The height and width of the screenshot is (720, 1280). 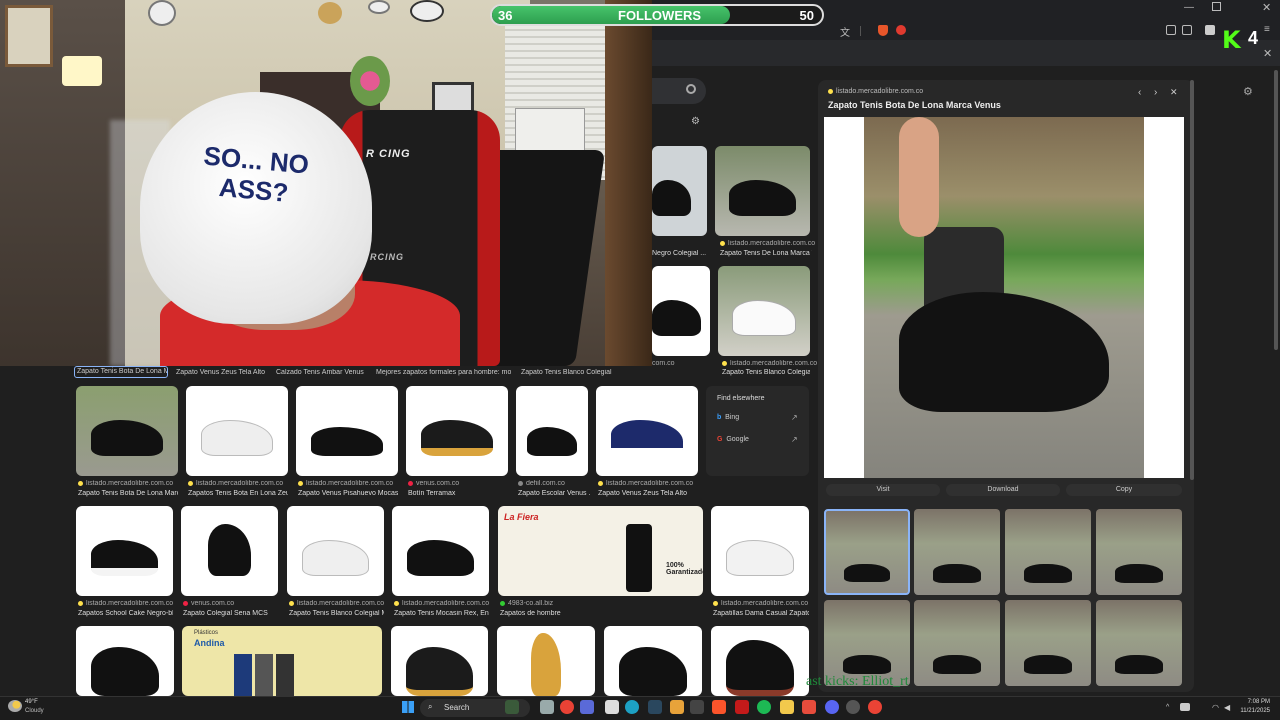 I want to click on close-window-icon: ✕, so click(x=1266, y=7).